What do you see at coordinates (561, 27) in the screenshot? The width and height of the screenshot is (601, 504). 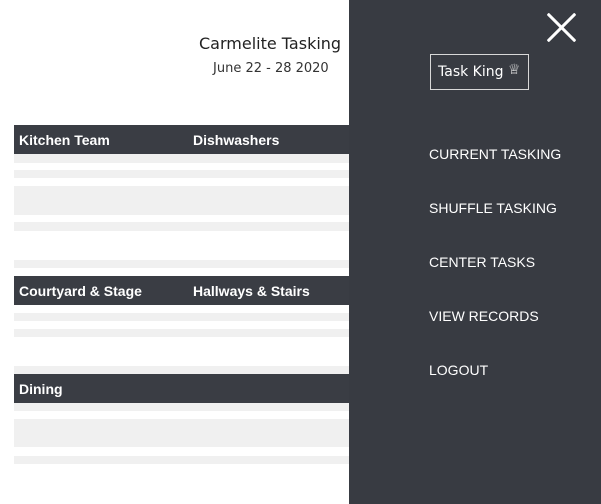 I see `close-icon` at bounding box center [561, 27].